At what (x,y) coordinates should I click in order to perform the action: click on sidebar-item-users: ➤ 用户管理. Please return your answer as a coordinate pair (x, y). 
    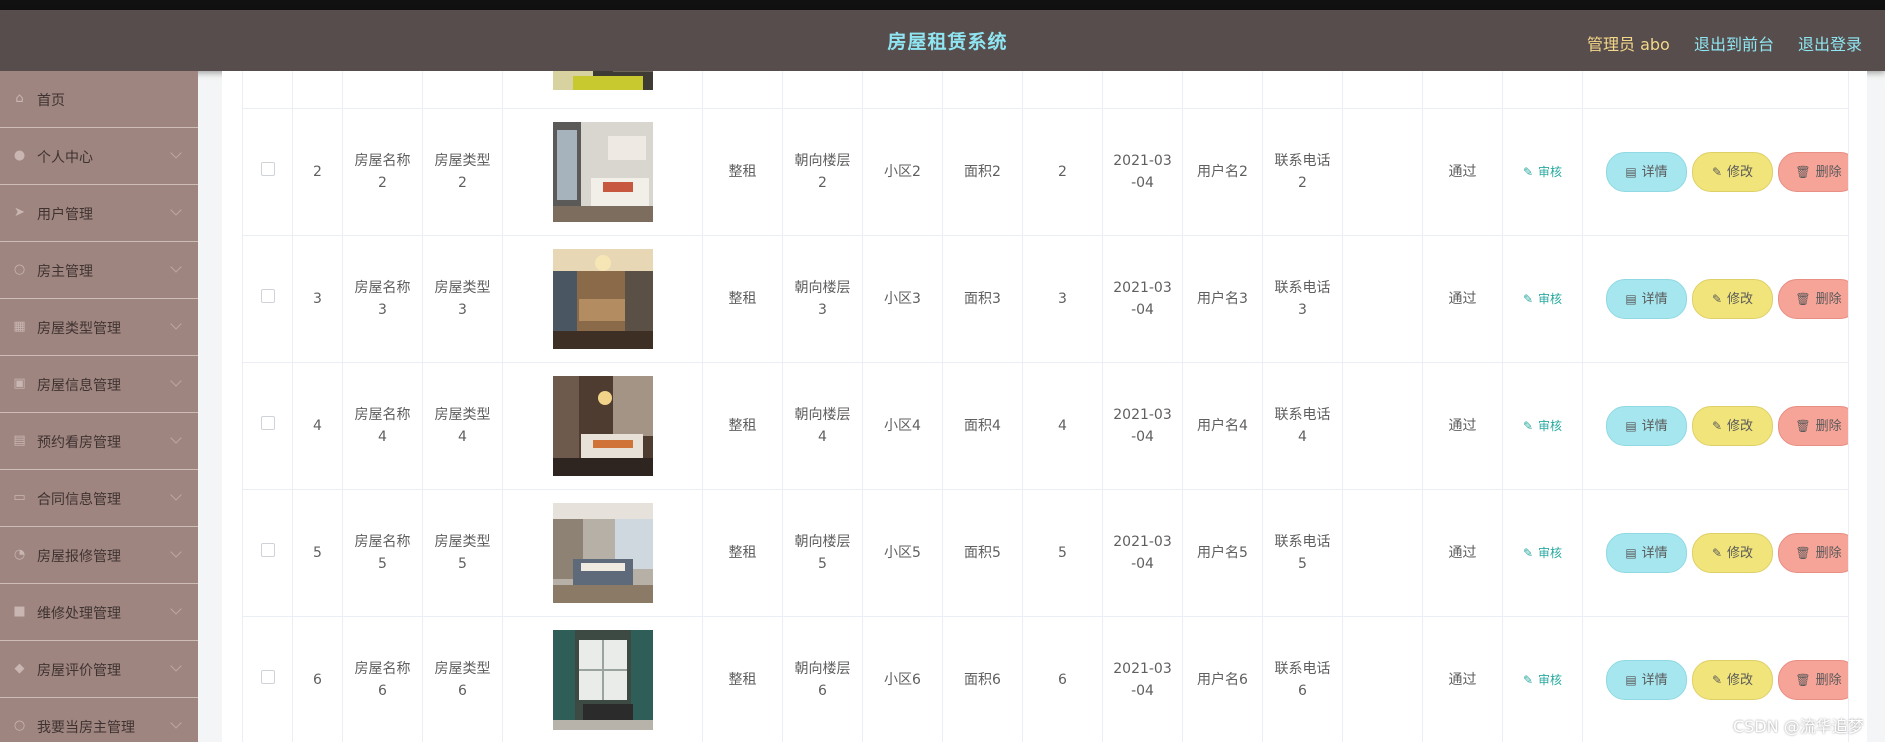
    Looking at the image, I should click on (99, 213).